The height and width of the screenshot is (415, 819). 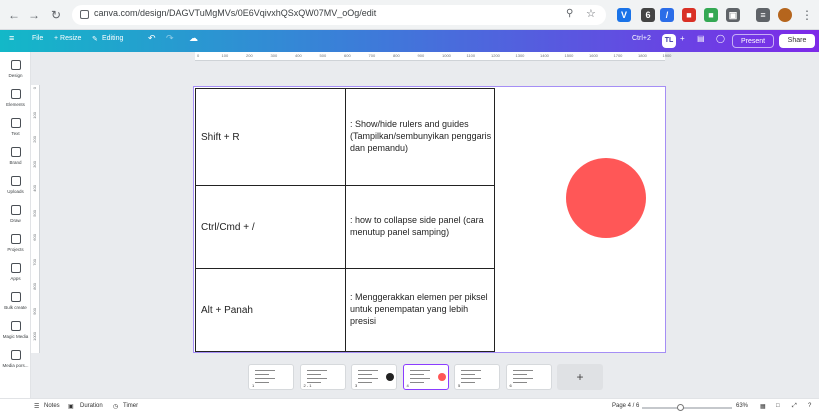 What do you see at coordinates (11, 38) in the screenshot?
I see `main-menu-icon: ≡` at bounding box center [11, 38].